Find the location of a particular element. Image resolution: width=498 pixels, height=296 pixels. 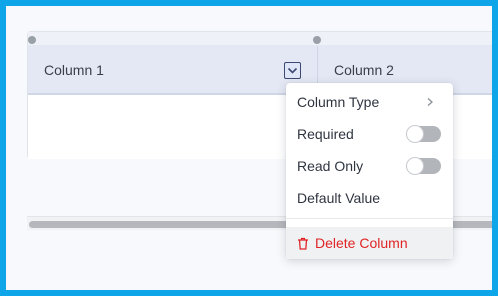

column-1-menu-button is located at coordinates (292, 70).